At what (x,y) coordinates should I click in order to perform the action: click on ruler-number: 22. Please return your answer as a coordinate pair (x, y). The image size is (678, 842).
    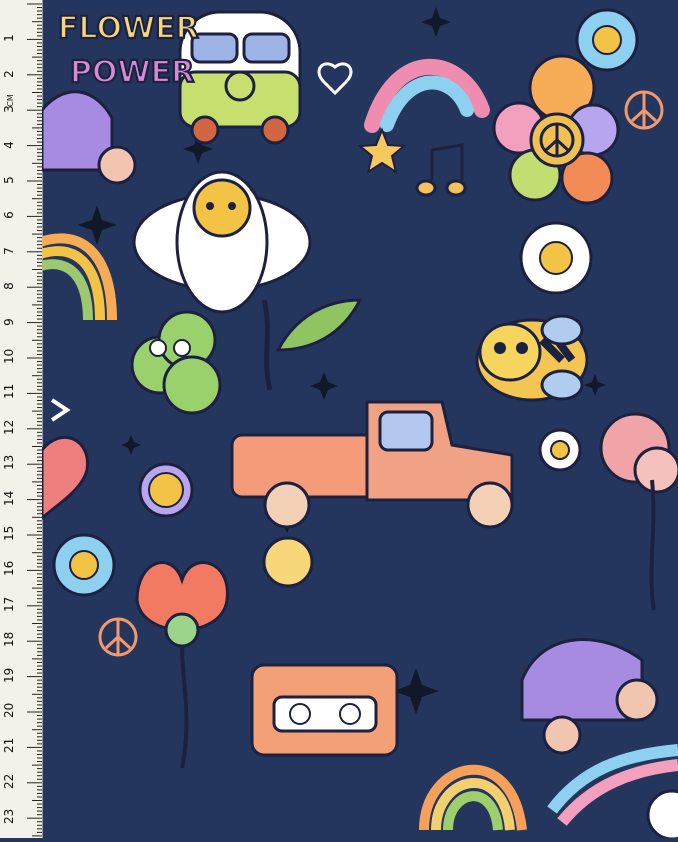
    Looking at the image, I should click on (9, 781).